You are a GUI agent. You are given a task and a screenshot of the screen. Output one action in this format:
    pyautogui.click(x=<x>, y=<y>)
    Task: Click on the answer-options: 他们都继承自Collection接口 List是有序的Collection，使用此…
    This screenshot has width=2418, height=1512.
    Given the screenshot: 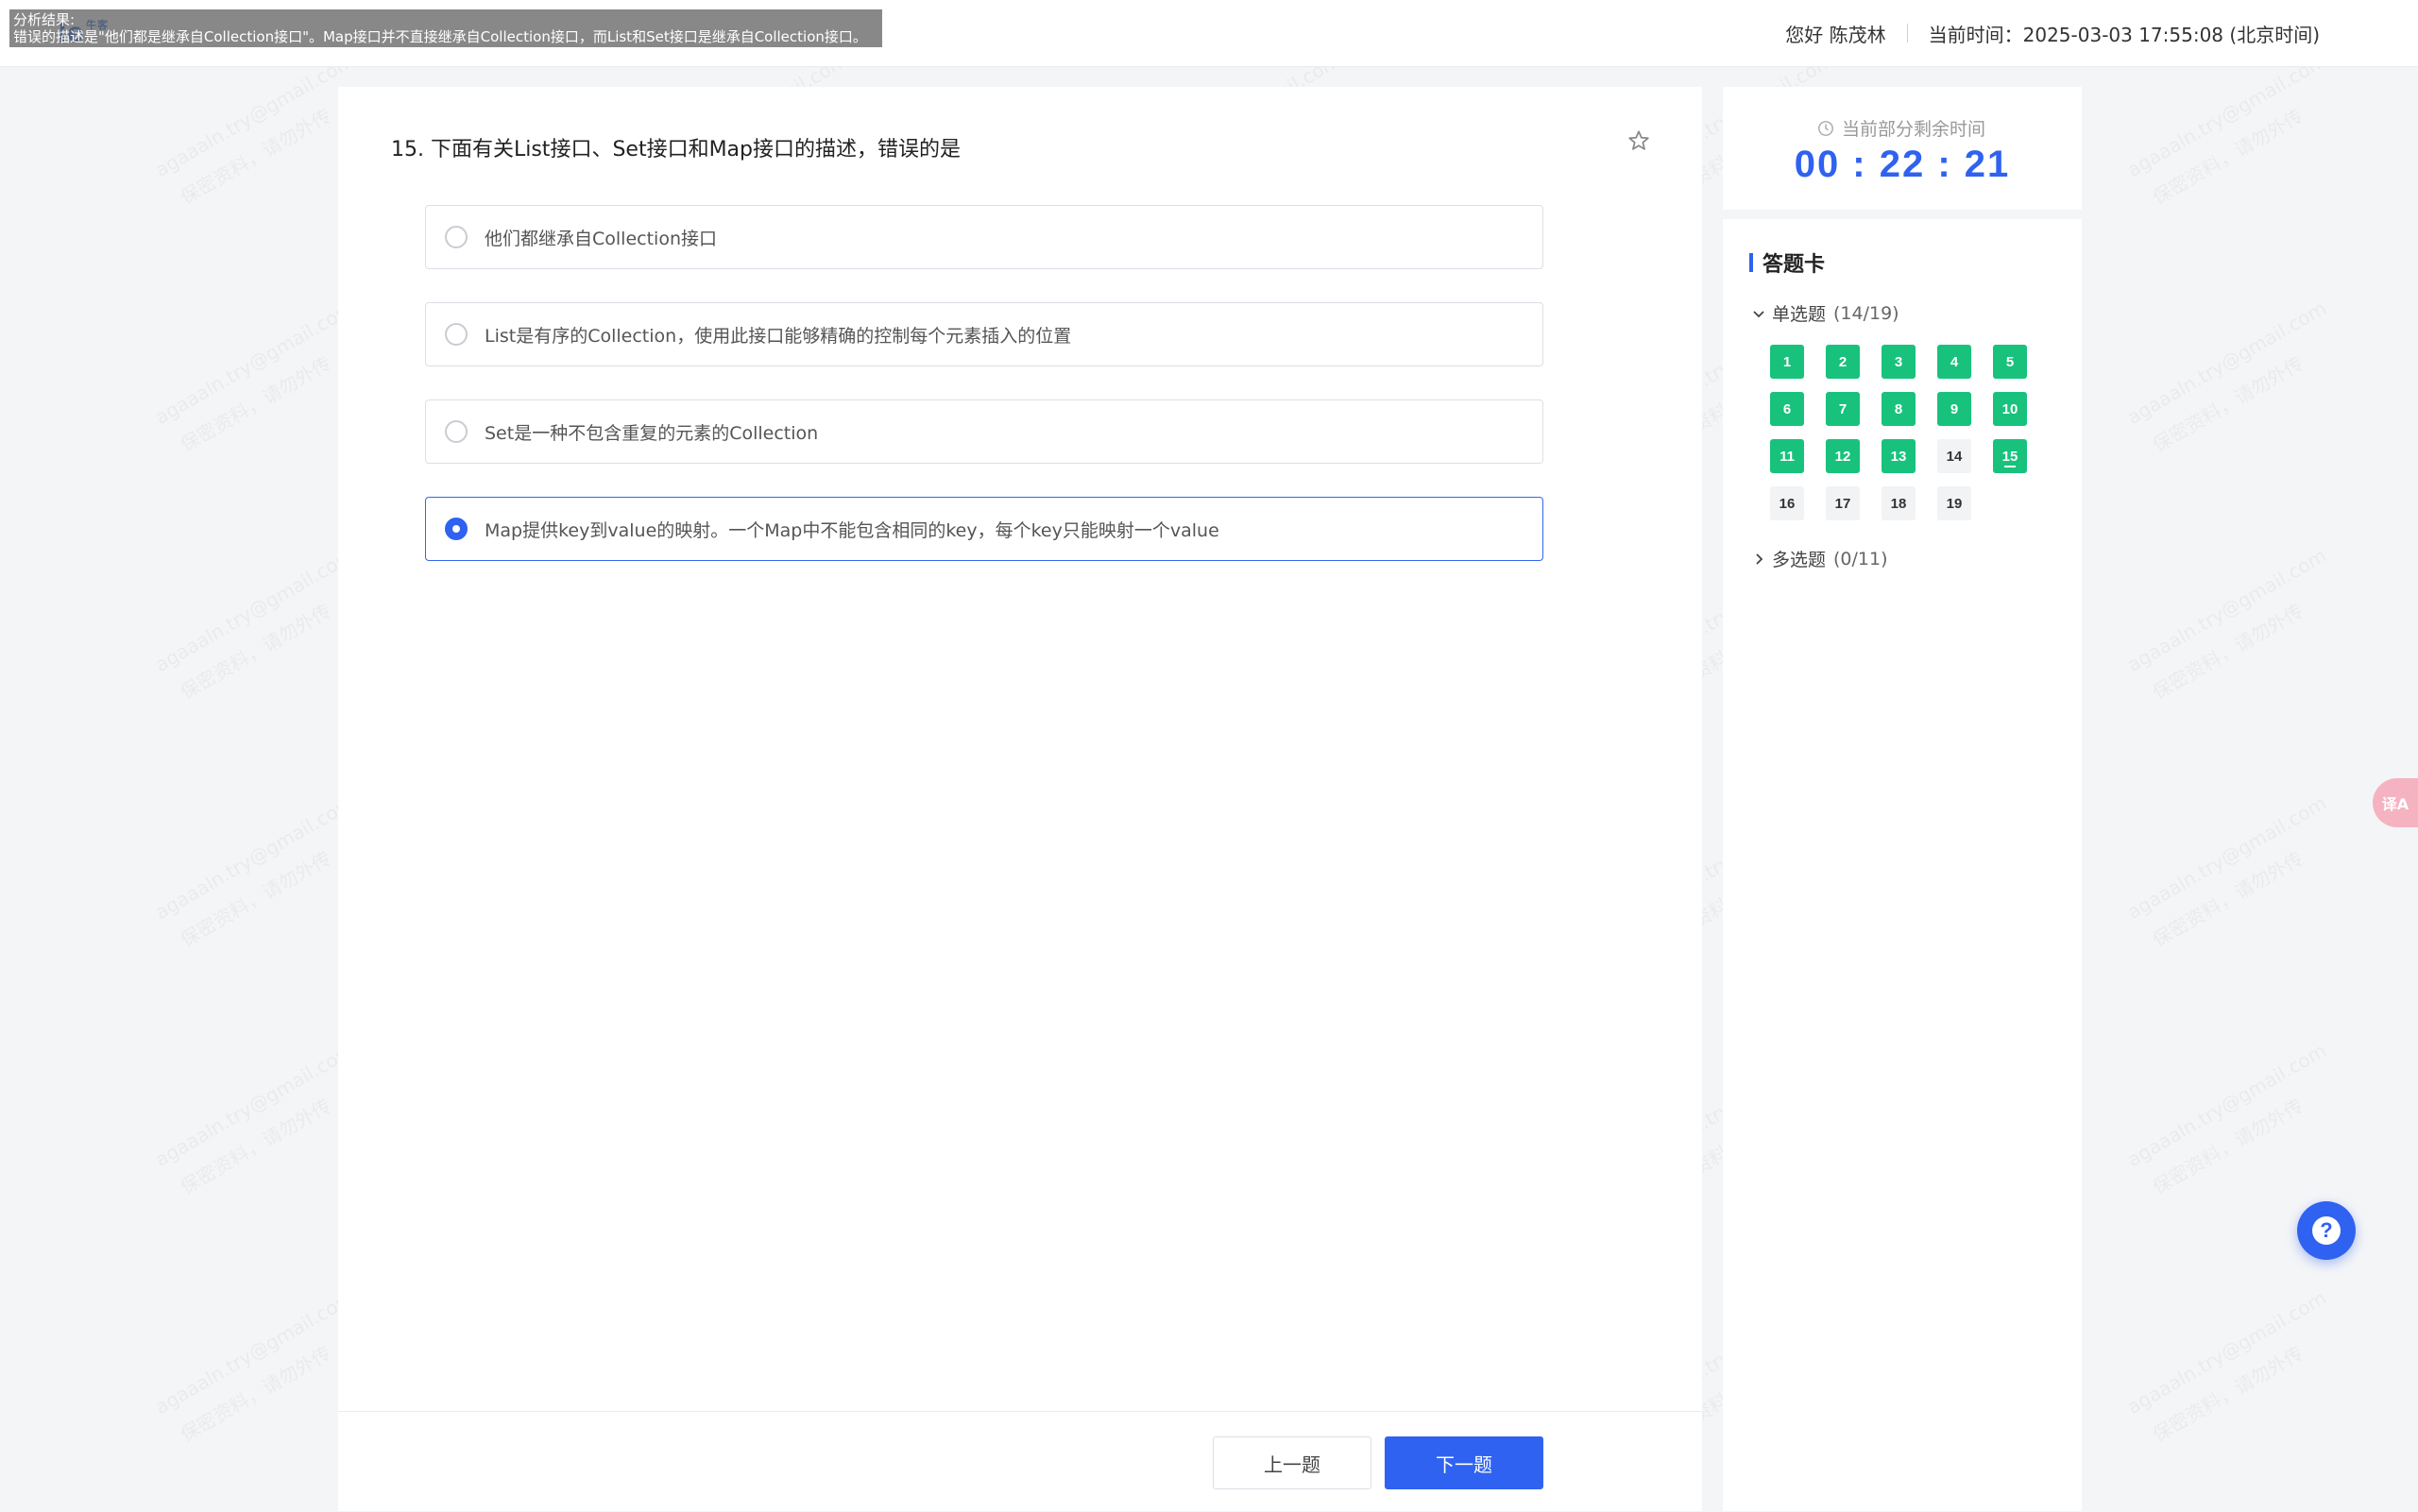 What is the action you would take?
    pyautogui.click(x=984, y=400)
    